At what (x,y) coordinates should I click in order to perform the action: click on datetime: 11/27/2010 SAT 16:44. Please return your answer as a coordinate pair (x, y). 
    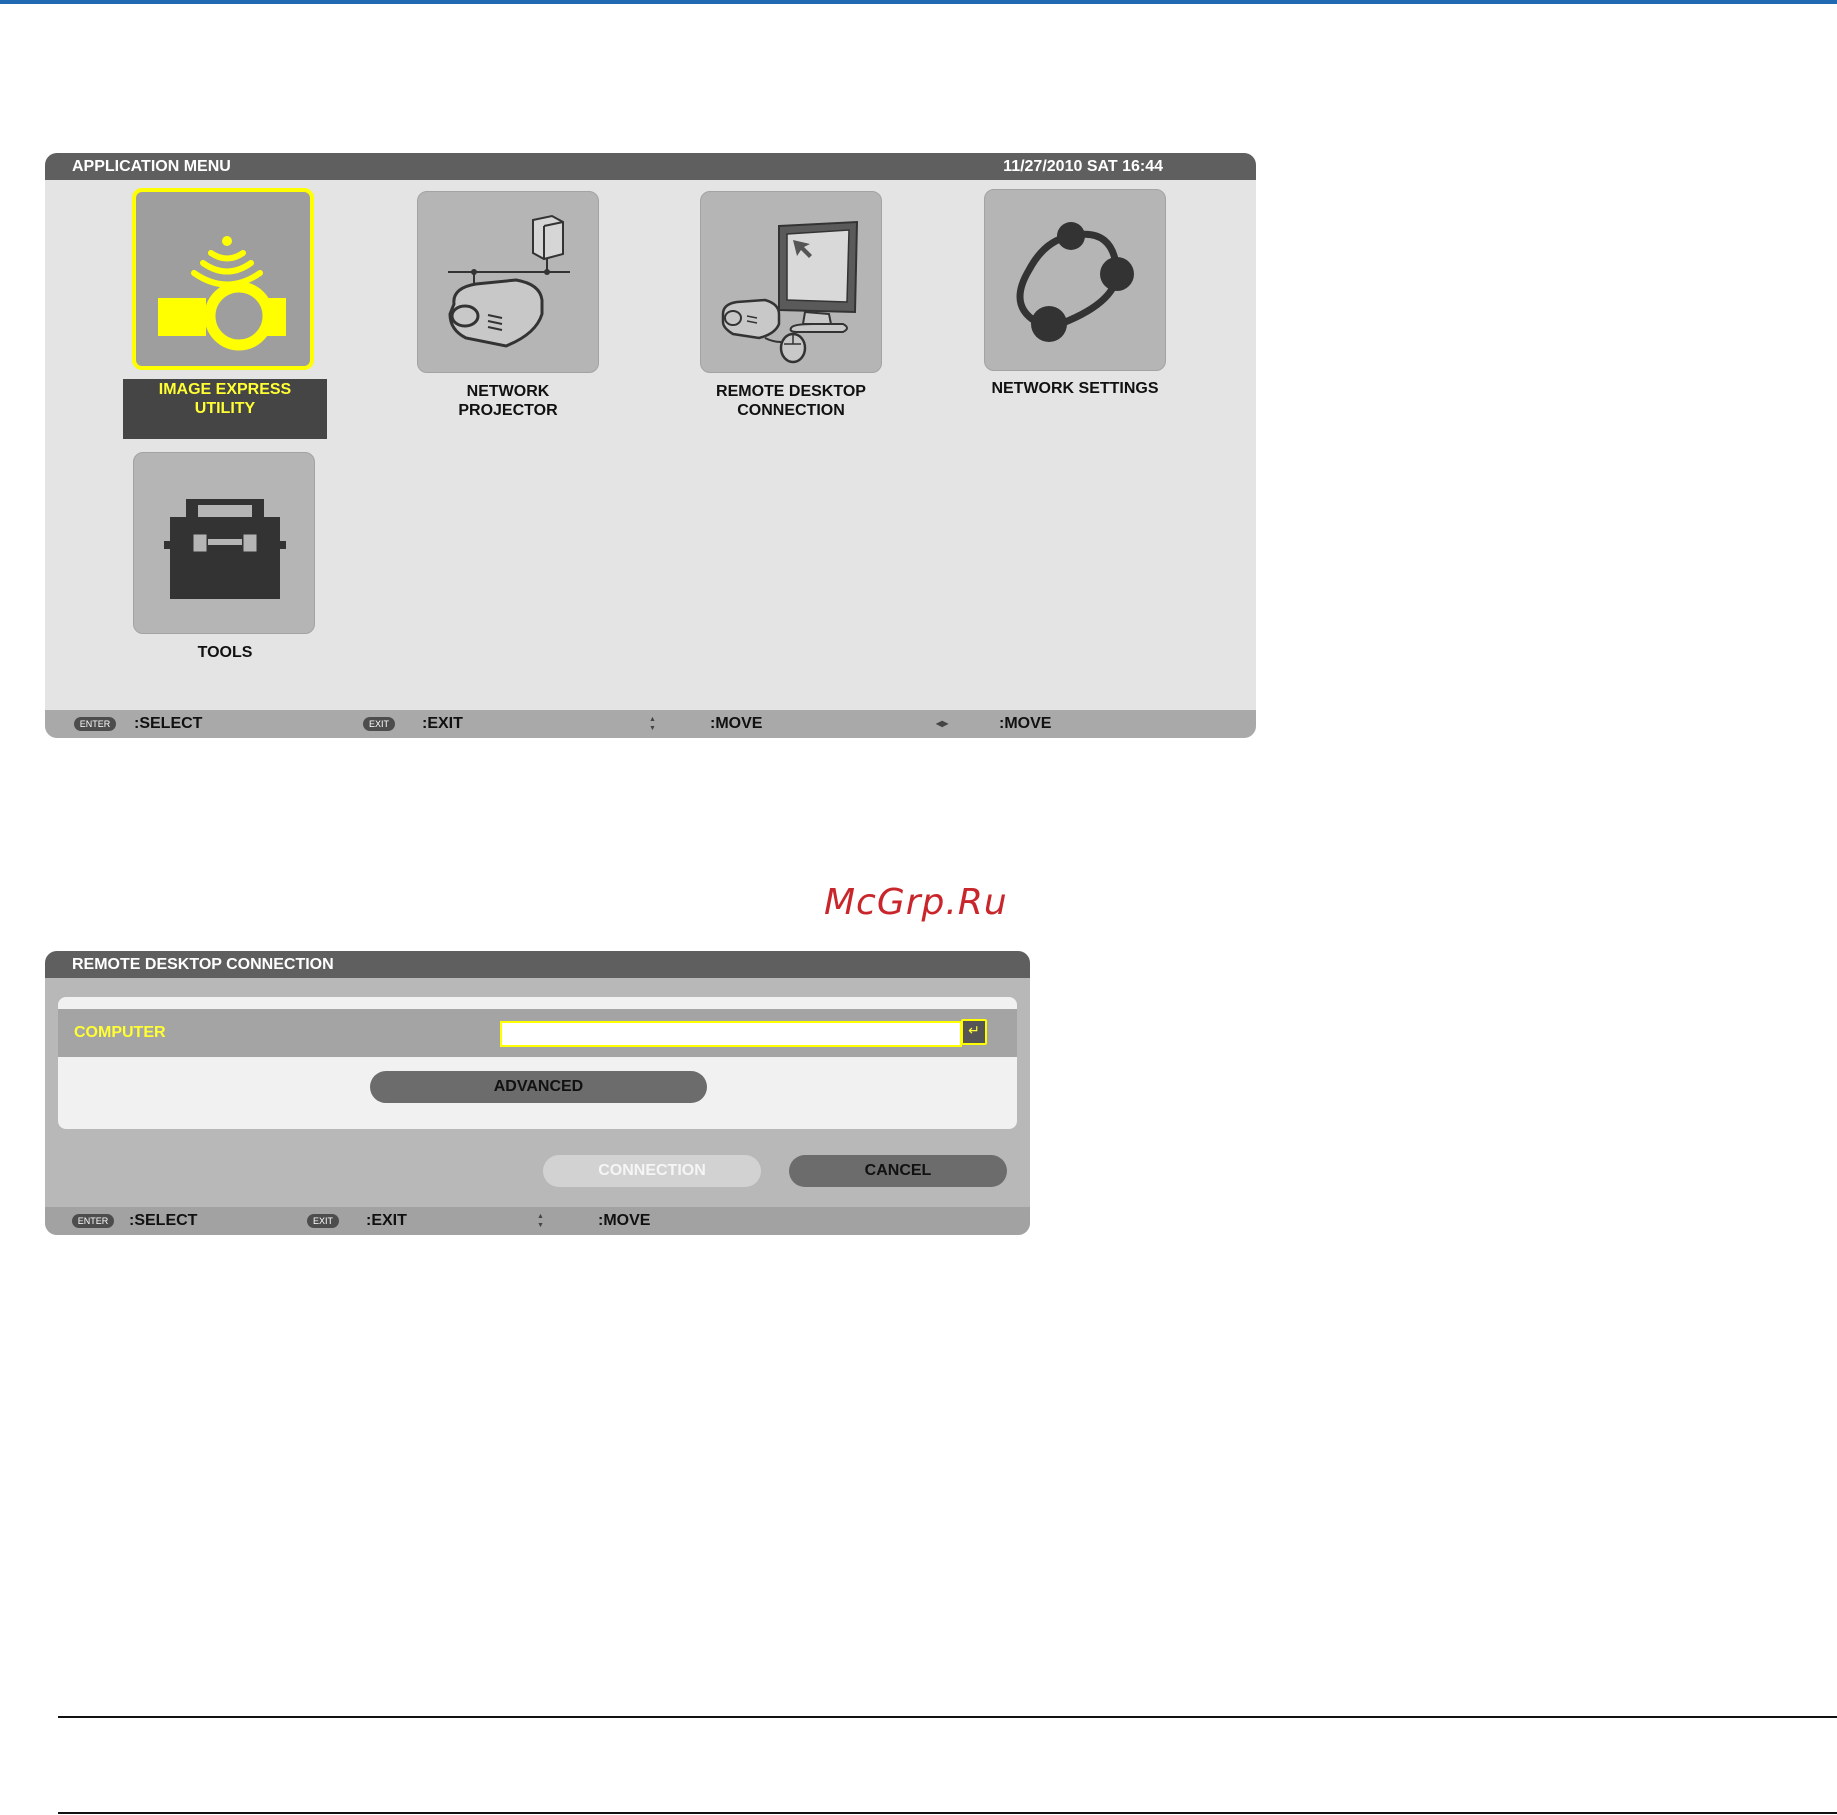
    Looking at the image, I should click on (1083, 166).